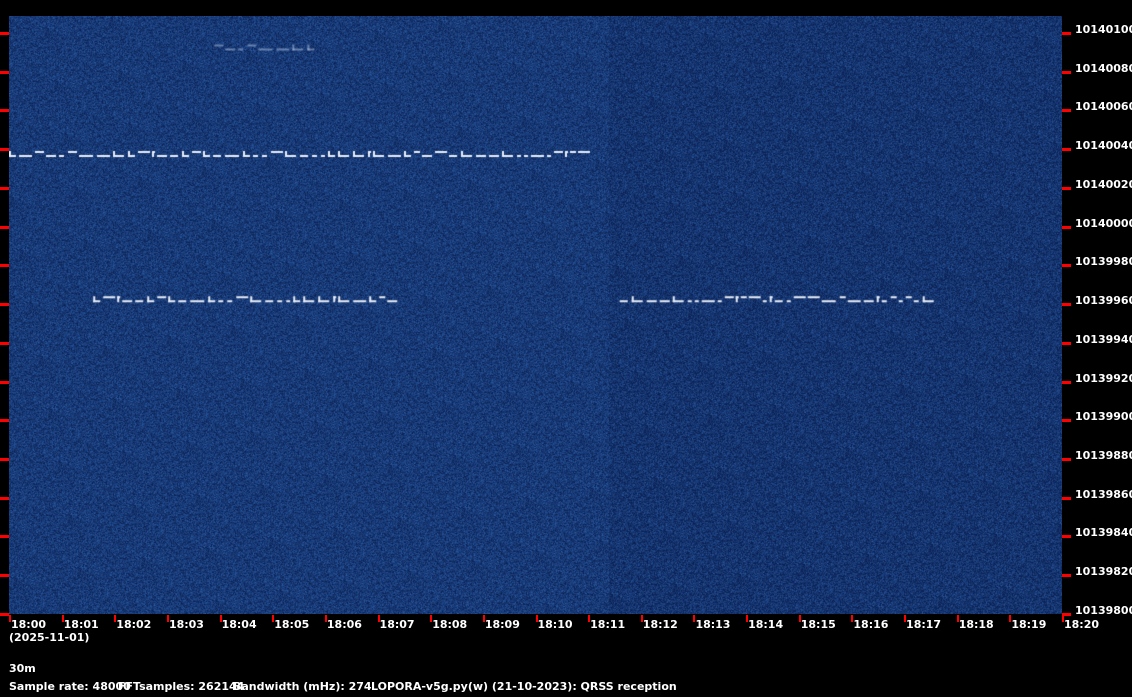 The height and width of the screenshot is (697, 1132). What do you see at coordinates (818, 624) in the screenshot?
I see `x-tick-label: 18:15` at bounding box center [818, 624].